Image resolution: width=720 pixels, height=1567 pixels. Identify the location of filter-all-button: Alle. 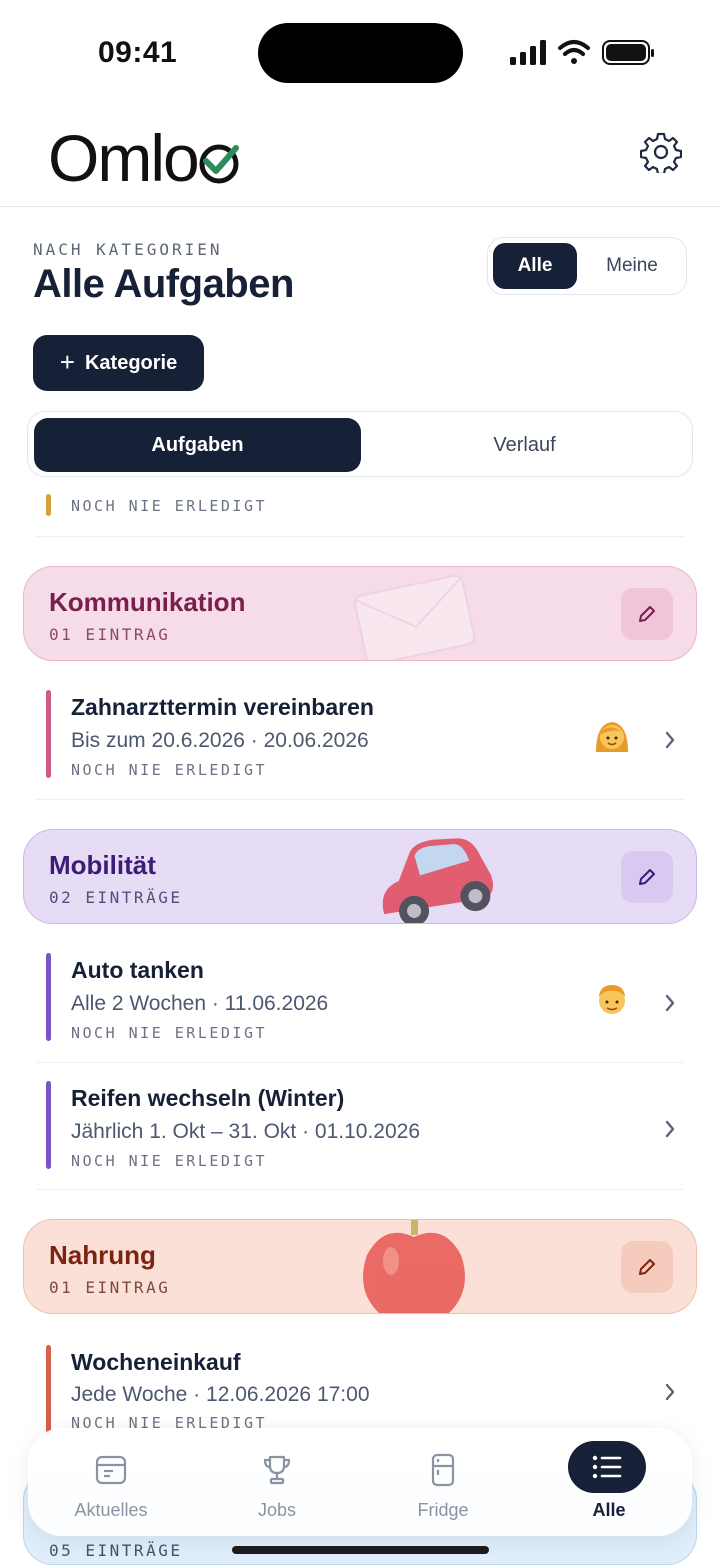
(535, 266).